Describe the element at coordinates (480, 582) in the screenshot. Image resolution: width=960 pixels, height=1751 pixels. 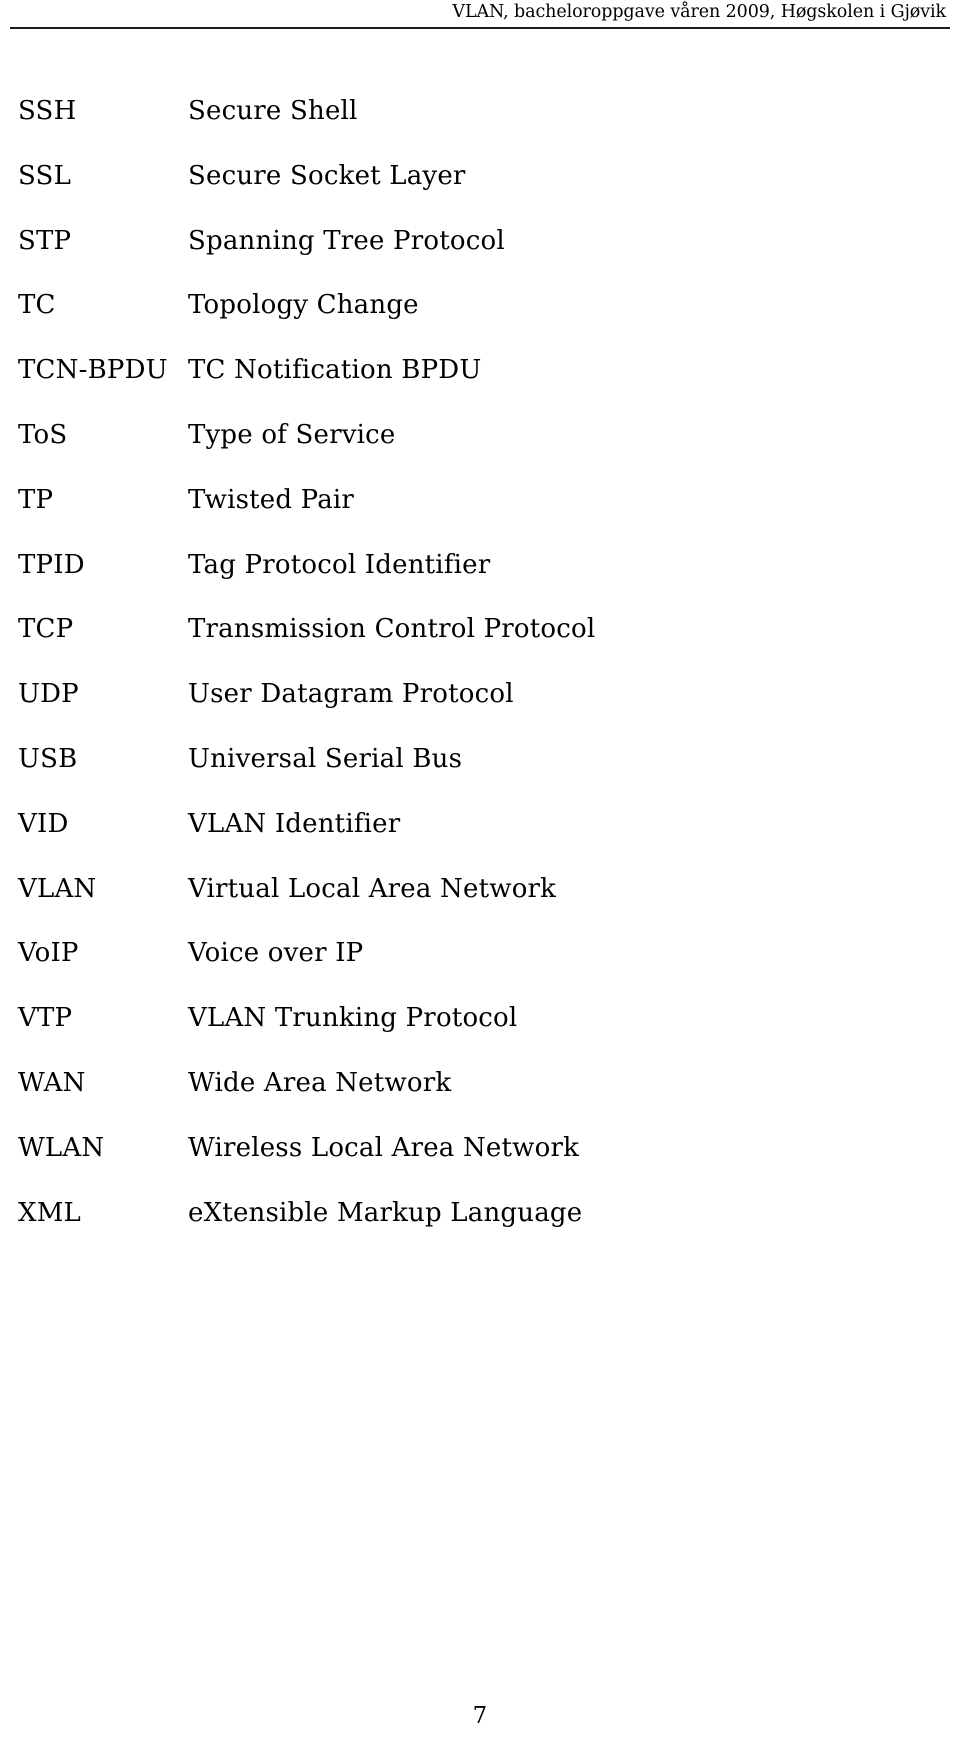
I see `abbreviation-row: TPID Tag Protocol Identifier` at that location.